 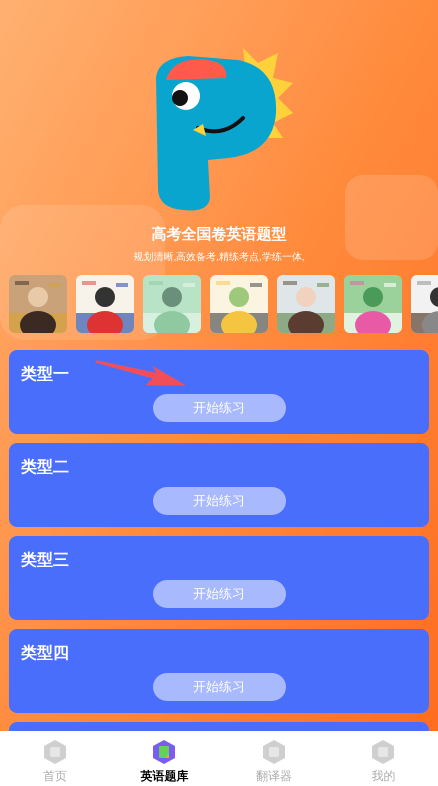 I want to click on card-title: 类型四, so click(x=45, y=654).